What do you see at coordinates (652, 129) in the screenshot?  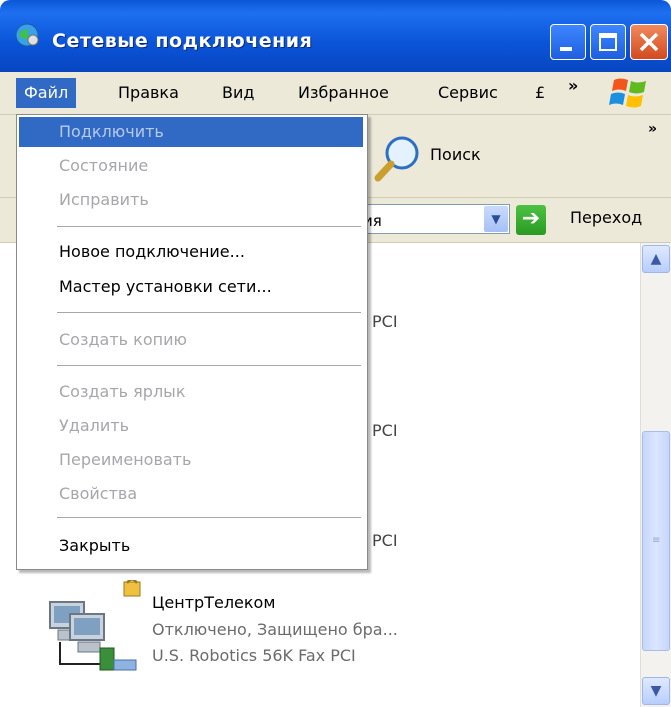 I see `toolbar-overflow-chevron: »` at bounding box center [652, 129].